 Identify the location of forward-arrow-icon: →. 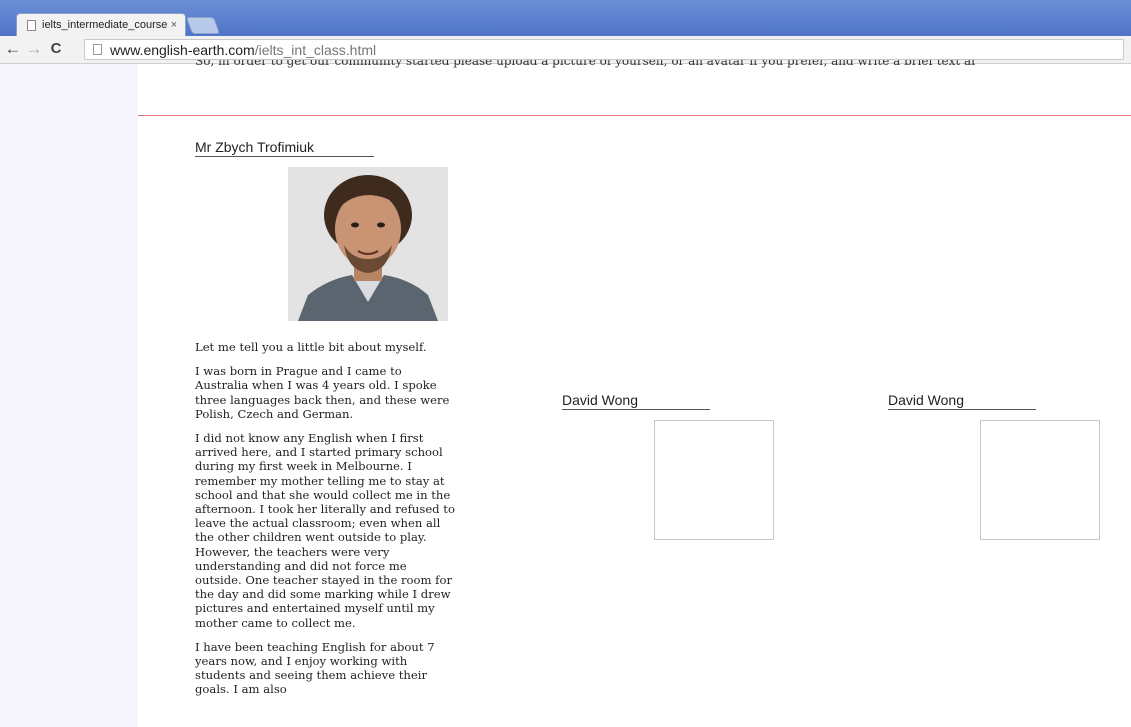
(34, 49).